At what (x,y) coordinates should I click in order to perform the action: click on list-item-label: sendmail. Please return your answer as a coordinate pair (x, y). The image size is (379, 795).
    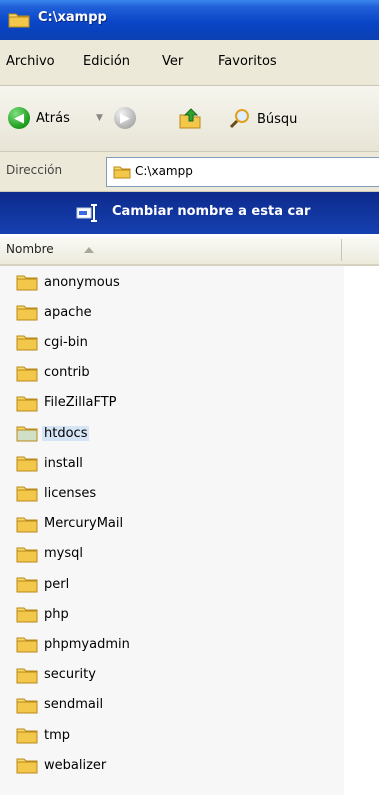
    Looking at the image, I should click on (74, 705).